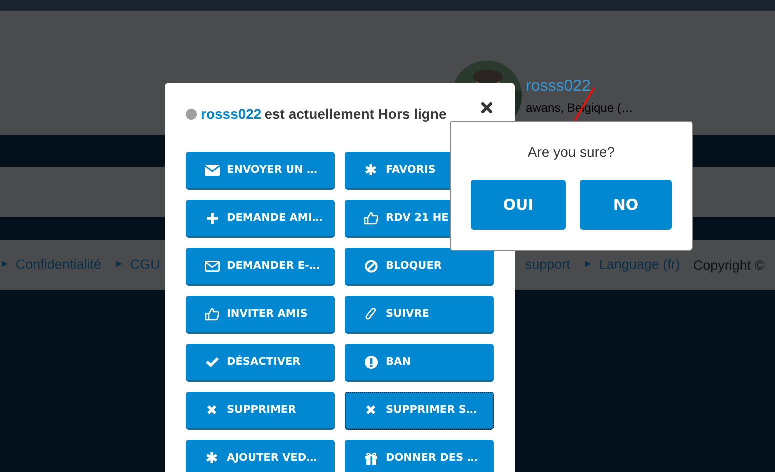 Image resolution: width=775 pixels, height=472 pixels. Describe the element at coordinates (419, 267) in the screenshot. I see `action-button: BLOQUER` at that location.